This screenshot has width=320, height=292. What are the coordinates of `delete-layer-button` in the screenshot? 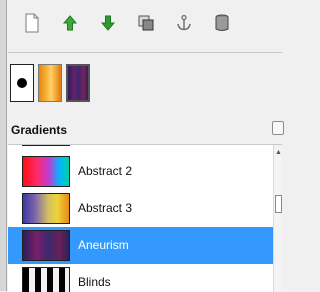 It's located at (222, 23).